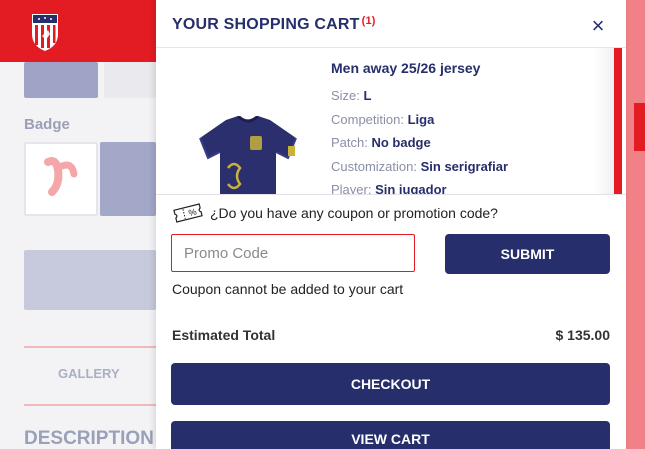 The height and width of the screenshot is (449, 645). Describe the element at coordinates (61, 80) in the screenshot. I see `bg-blue-tile` at that location.